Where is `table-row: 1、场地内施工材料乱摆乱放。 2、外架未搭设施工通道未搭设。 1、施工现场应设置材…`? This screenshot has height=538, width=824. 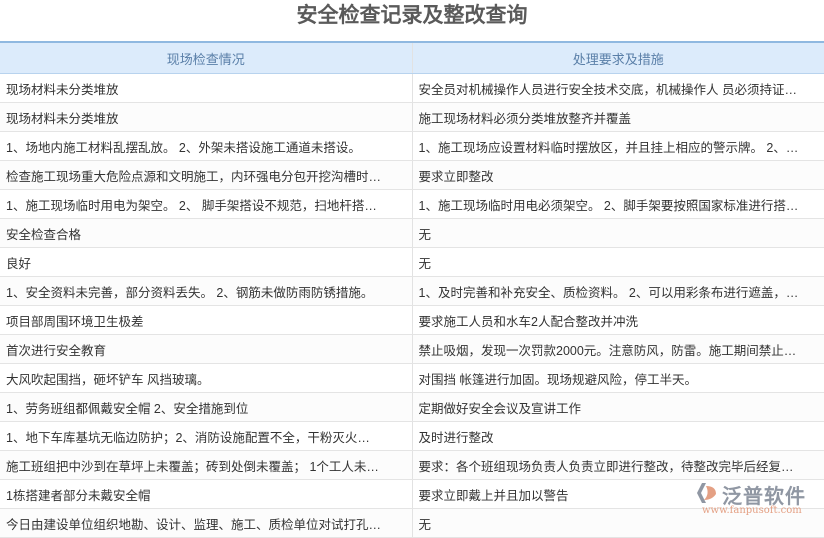
table-row: 1、场地内施工材料乱摆乱放。 2、外架未搭设施工通道未搭设。 1、施工现场应设置材… is located at coordinates (412, 146).